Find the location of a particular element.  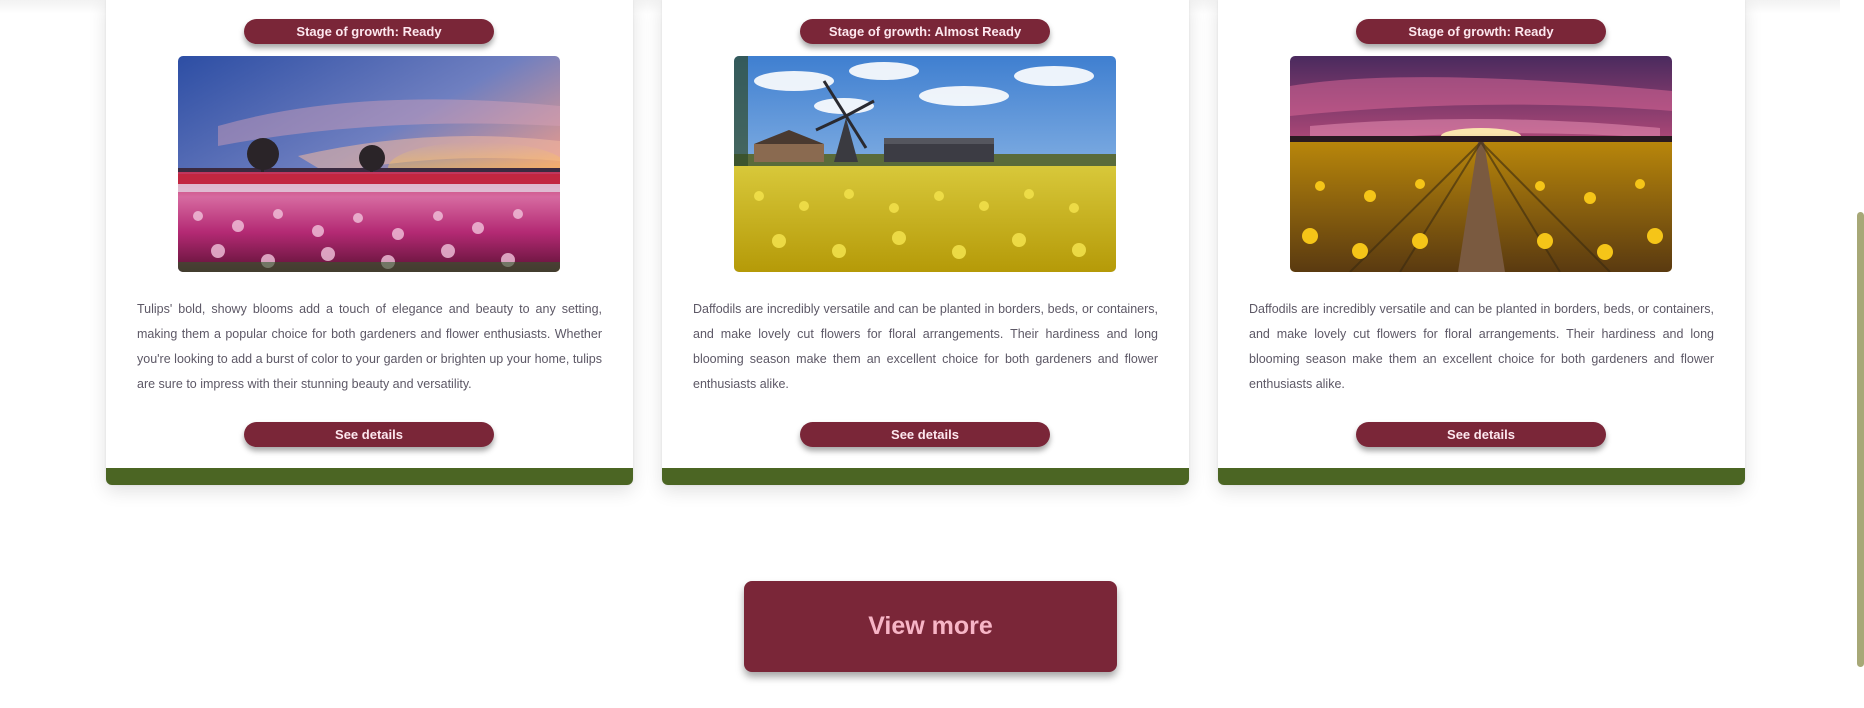

tulip-field-image is located at coordinates (369, 164).